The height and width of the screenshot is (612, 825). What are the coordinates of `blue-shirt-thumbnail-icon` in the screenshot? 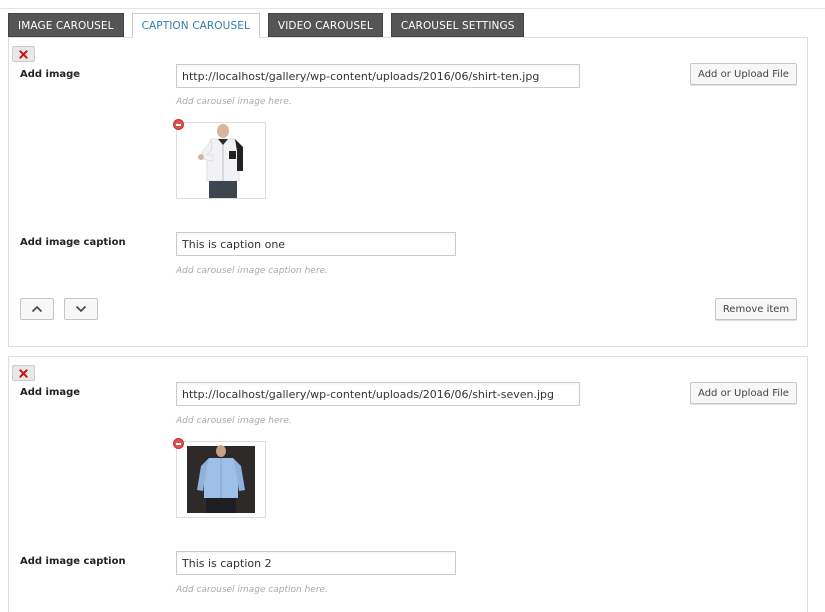 It's located at (221, 479).